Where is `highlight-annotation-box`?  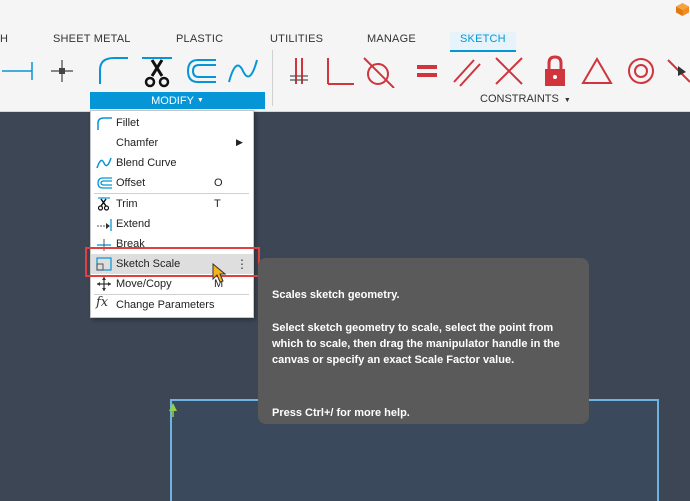 highlight-annotation-box is located at coordinates (172, 262).